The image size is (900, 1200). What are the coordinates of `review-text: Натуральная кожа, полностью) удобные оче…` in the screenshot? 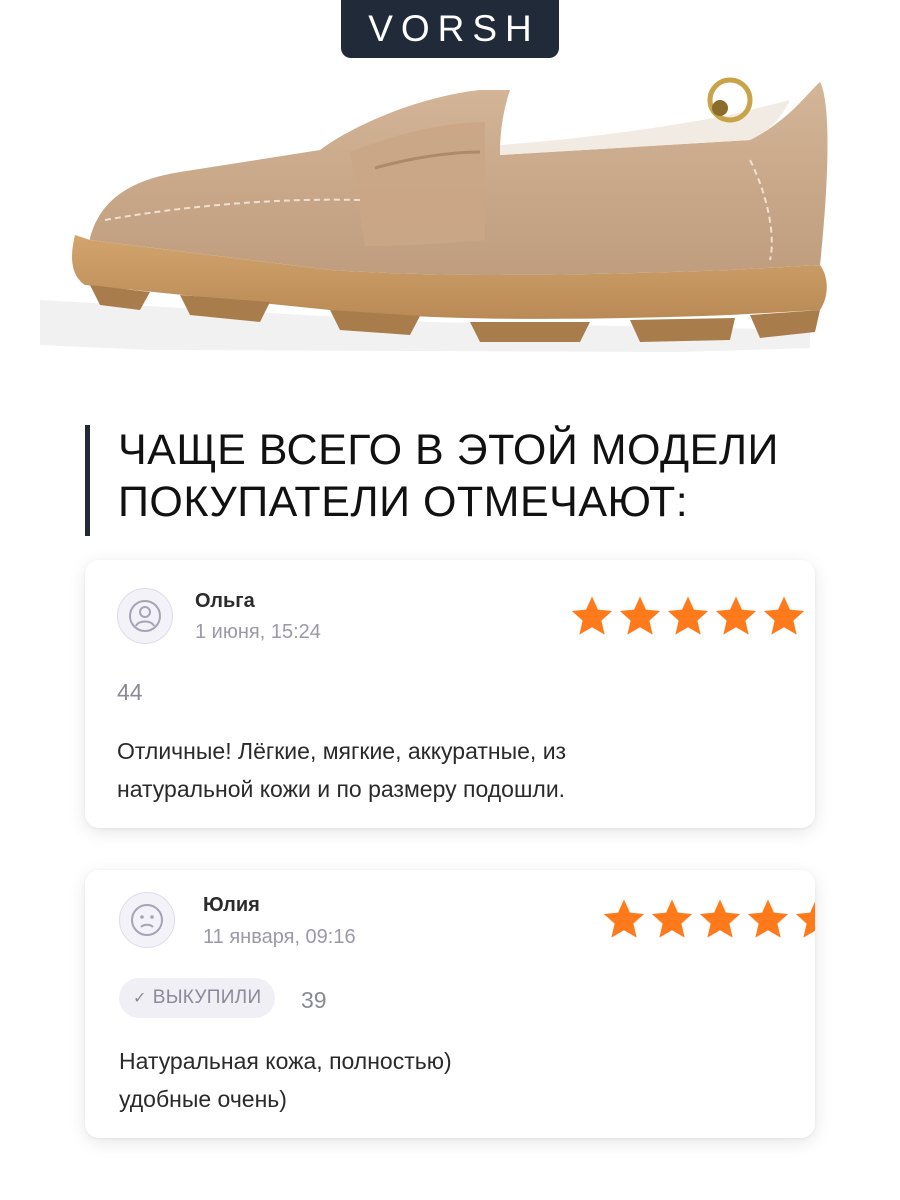 It's located at (449, 1080).